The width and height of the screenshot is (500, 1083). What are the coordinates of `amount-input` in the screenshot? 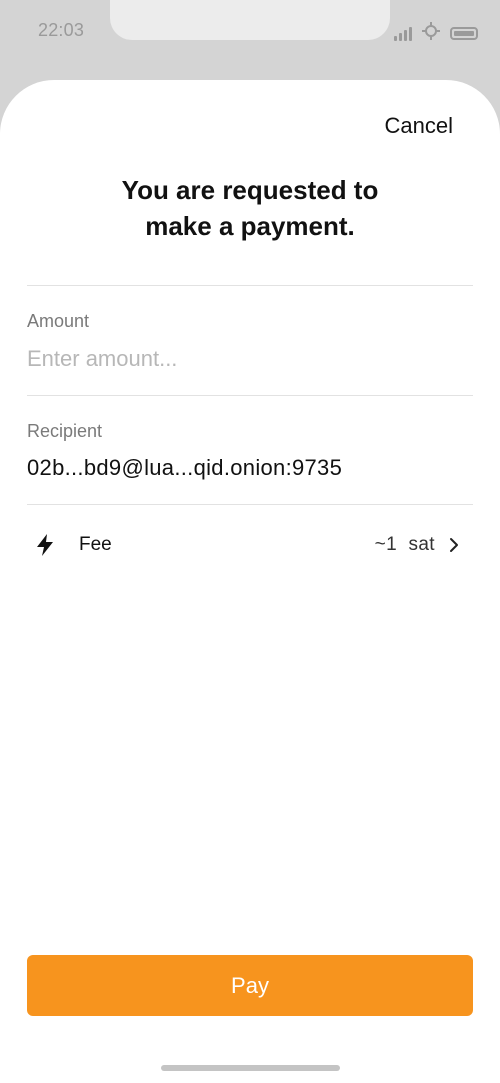 It's located at (250, 359).